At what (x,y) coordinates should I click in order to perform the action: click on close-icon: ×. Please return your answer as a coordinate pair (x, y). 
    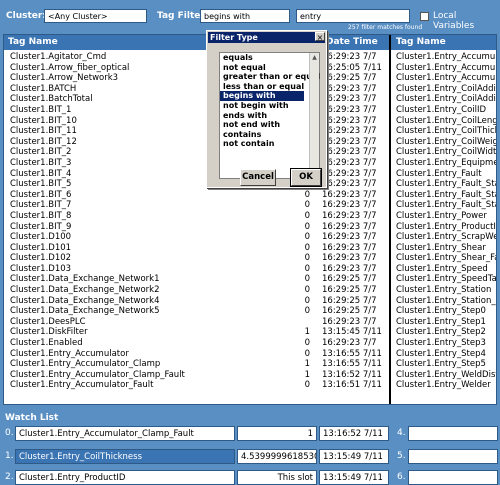
    Looking at the image, I should click on (320, 37).